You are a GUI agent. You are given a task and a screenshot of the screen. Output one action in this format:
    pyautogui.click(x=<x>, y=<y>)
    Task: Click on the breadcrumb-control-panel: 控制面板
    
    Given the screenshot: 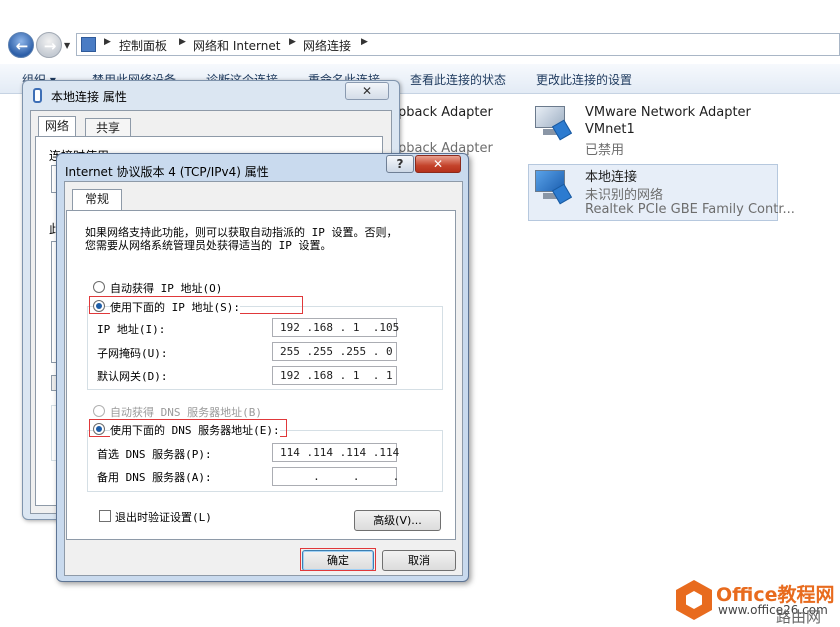 What is the action you would take?
    pyautogui.click(x=143, y=45)
    